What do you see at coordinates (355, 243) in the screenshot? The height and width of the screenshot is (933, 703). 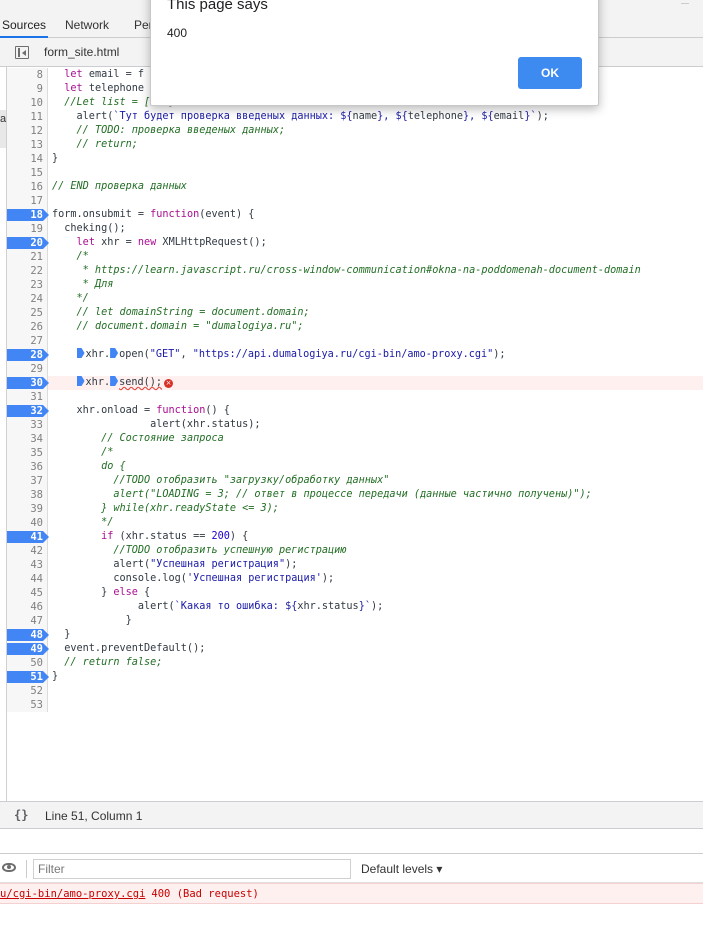 I see `code-line: 20 let xhr = new XMLHttpRequest();` at bounding box center [355, 243].